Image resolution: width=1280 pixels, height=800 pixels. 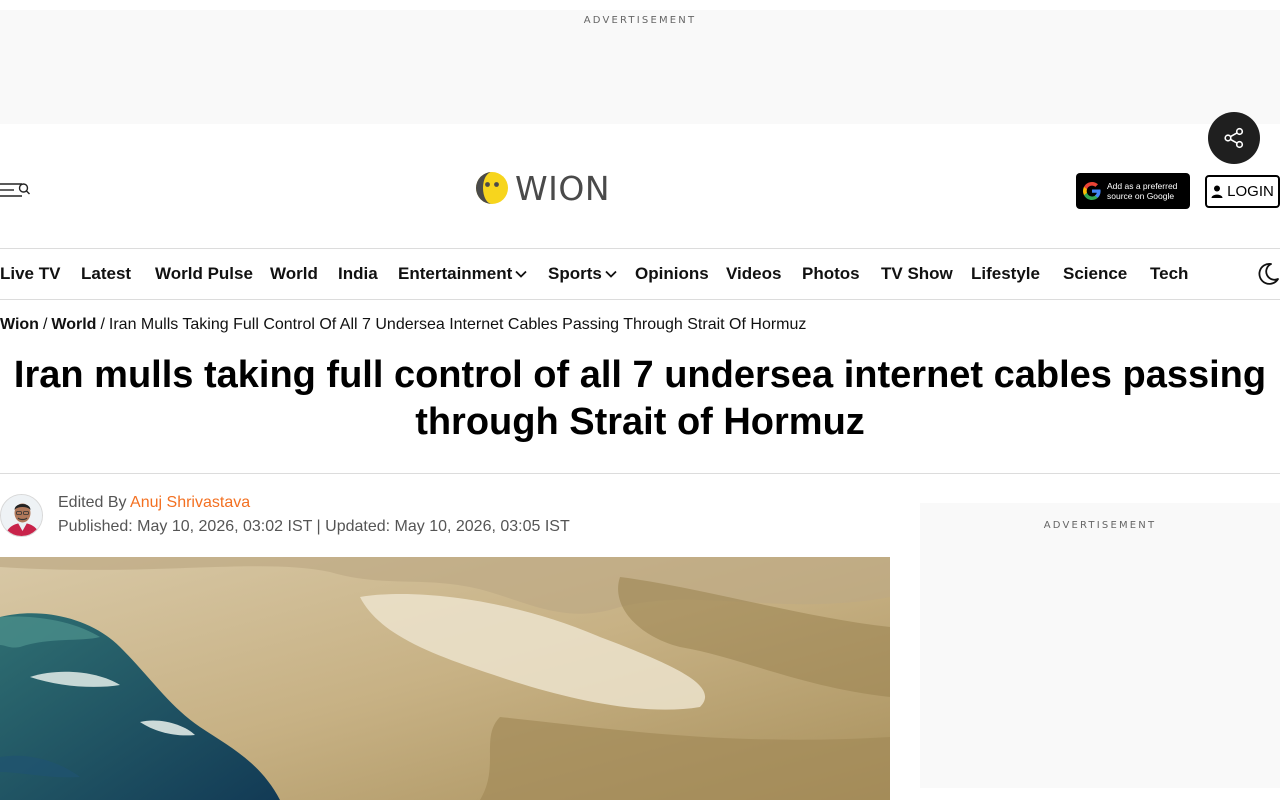 I want to click on menu-search-button, so click(x=16, y=190).